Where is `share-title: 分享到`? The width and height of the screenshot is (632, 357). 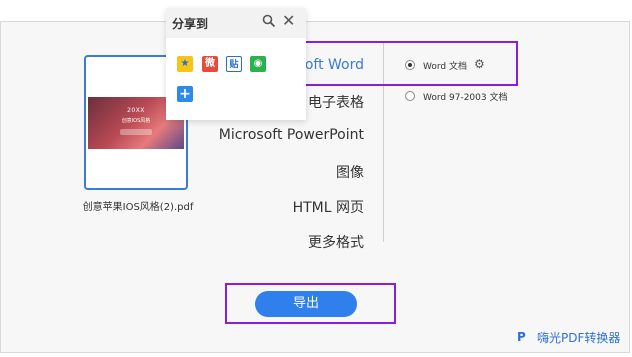 share-title: 分享到 is located at coordinates (190, 24).